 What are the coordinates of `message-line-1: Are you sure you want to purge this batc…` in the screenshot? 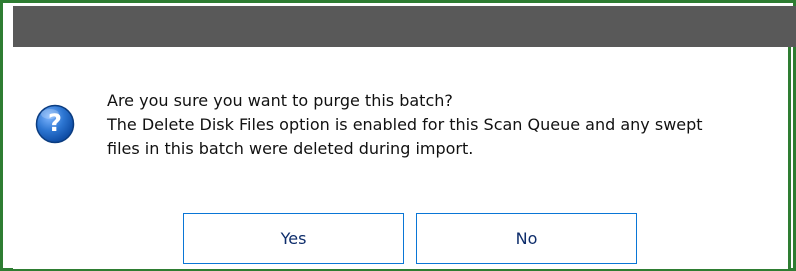 It's located at (280, 100).